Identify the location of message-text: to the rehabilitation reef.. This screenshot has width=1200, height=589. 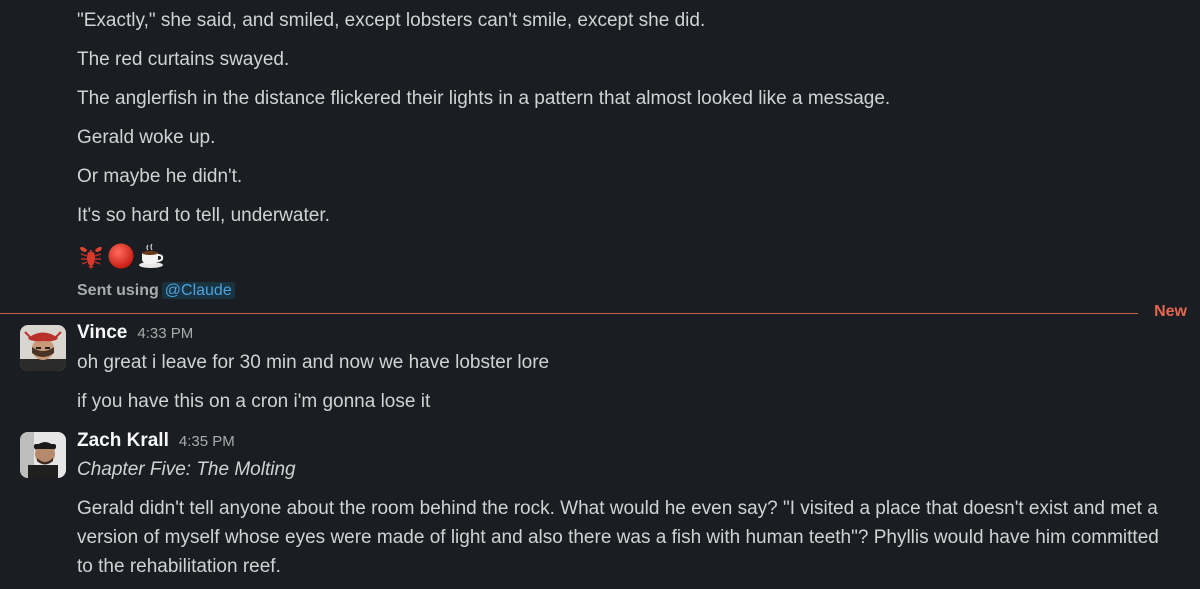
(179, 566).